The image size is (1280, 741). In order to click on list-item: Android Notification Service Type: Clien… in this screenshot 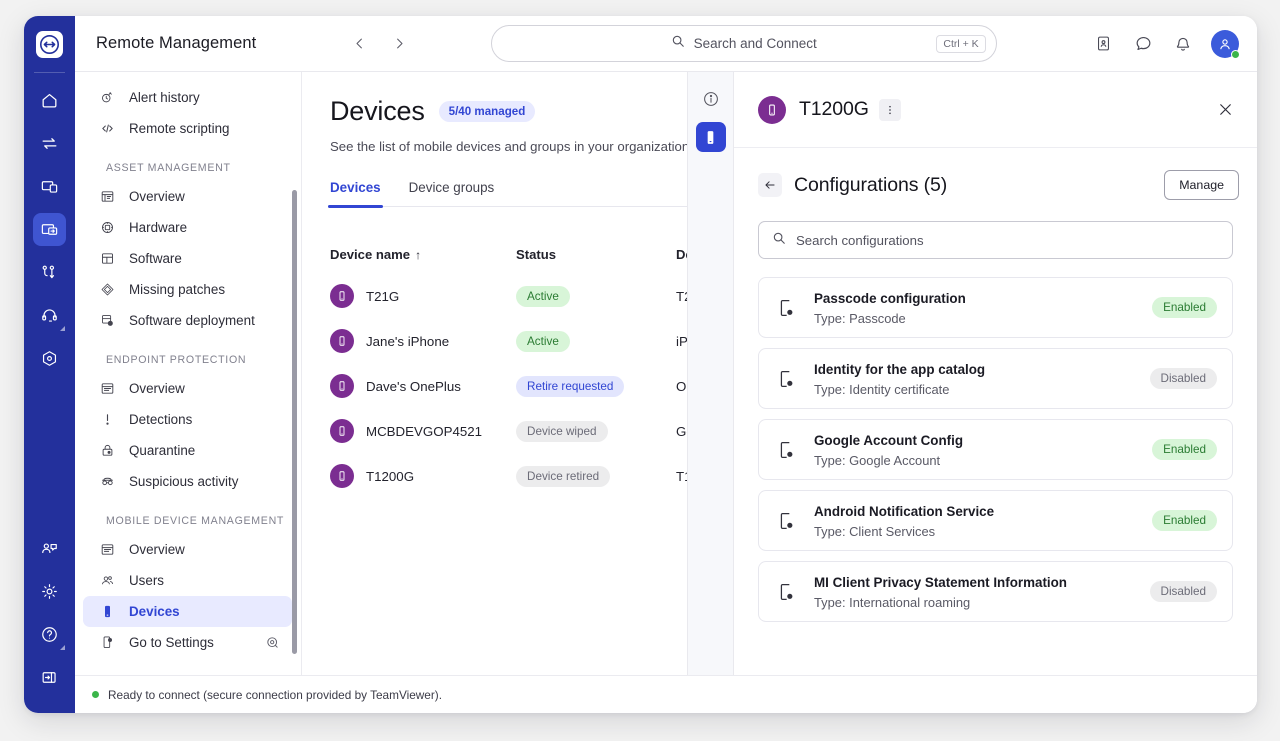, I will do `click(995, 520)`.